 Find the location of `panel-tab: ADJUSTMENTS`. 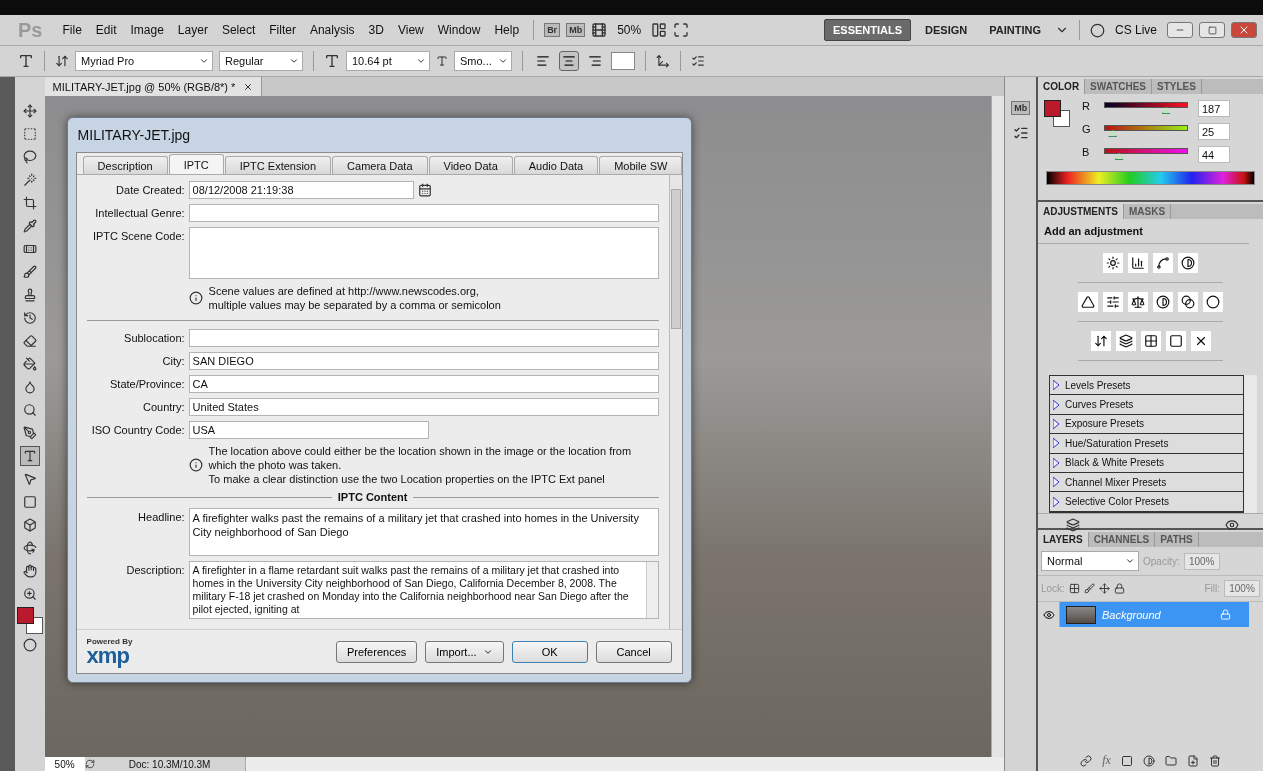

panel-tab: ADJUSTMENTS is located at coordinates (1081, 211).